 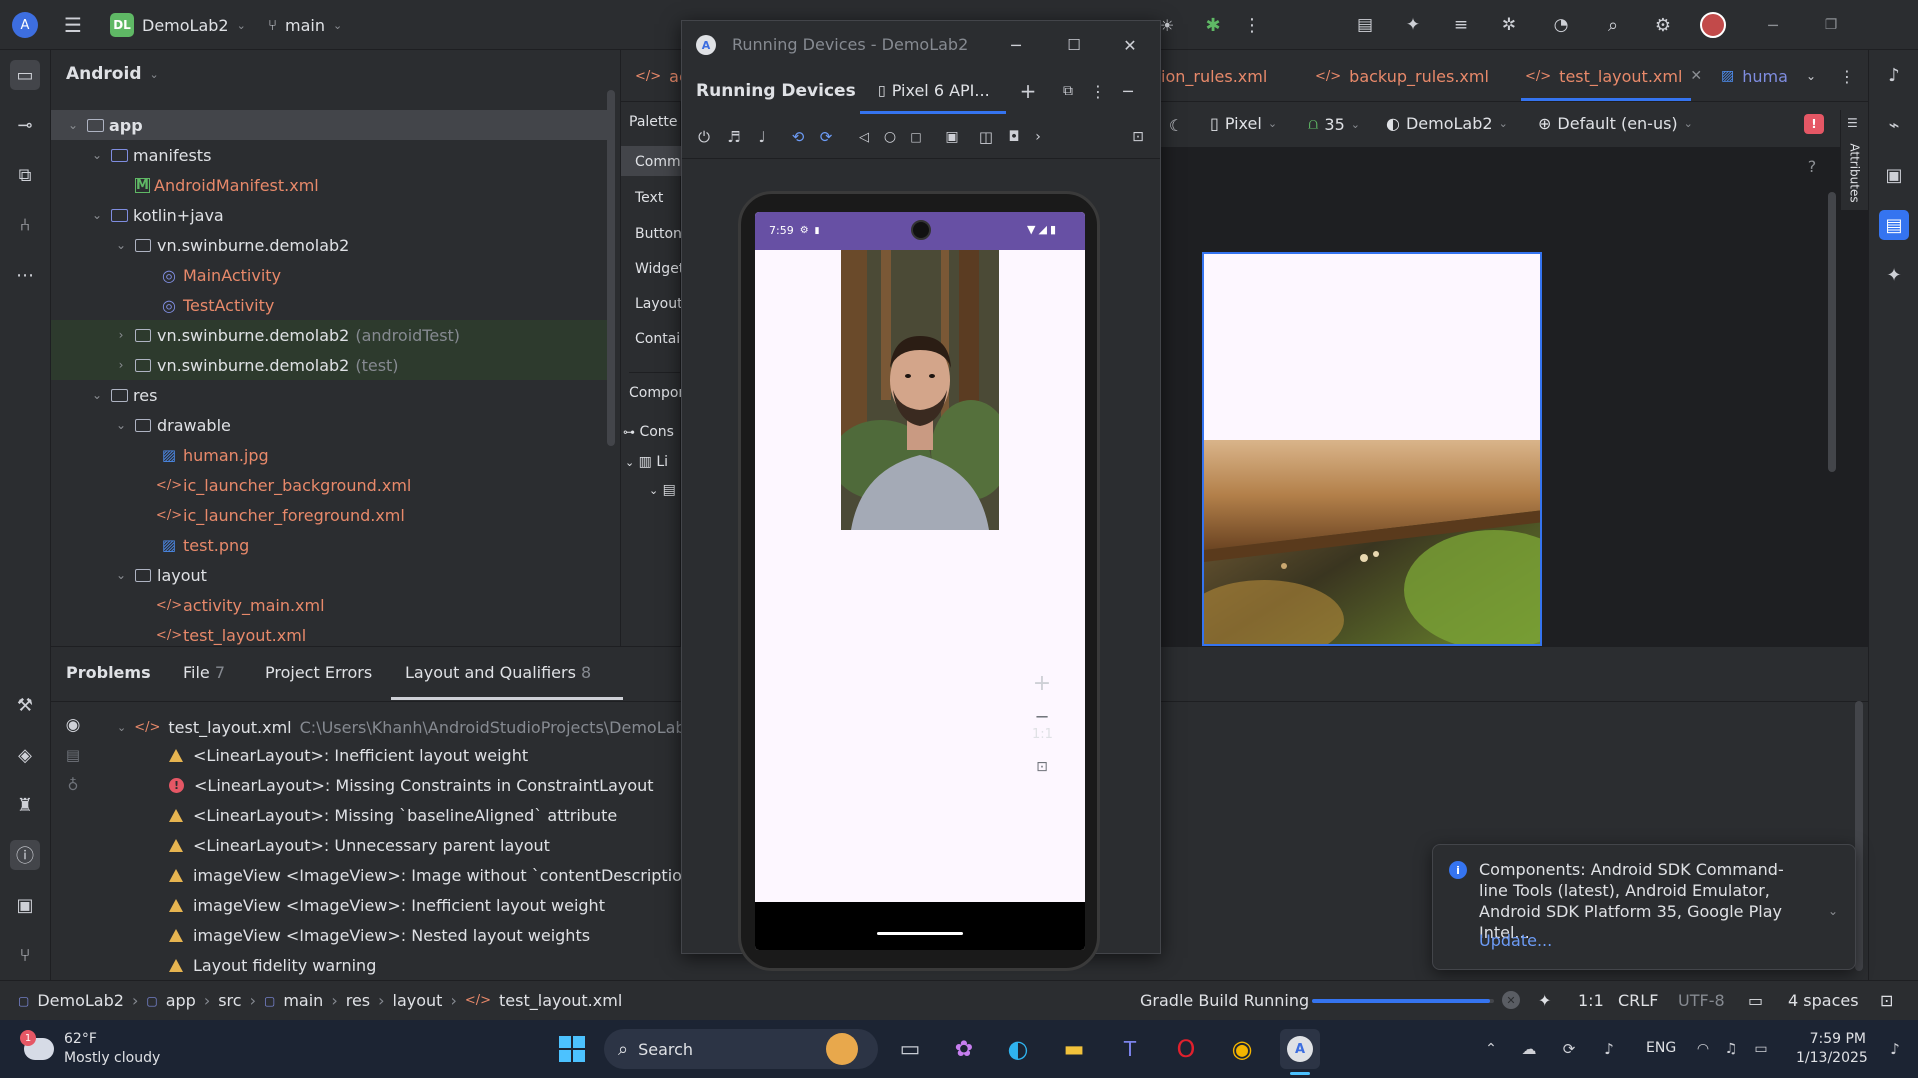 What do you see at coordinates (80, 1000) in the screenshot?
I see `breadcrumb-item: DemoLab2` at bounding box center [80, 1000].